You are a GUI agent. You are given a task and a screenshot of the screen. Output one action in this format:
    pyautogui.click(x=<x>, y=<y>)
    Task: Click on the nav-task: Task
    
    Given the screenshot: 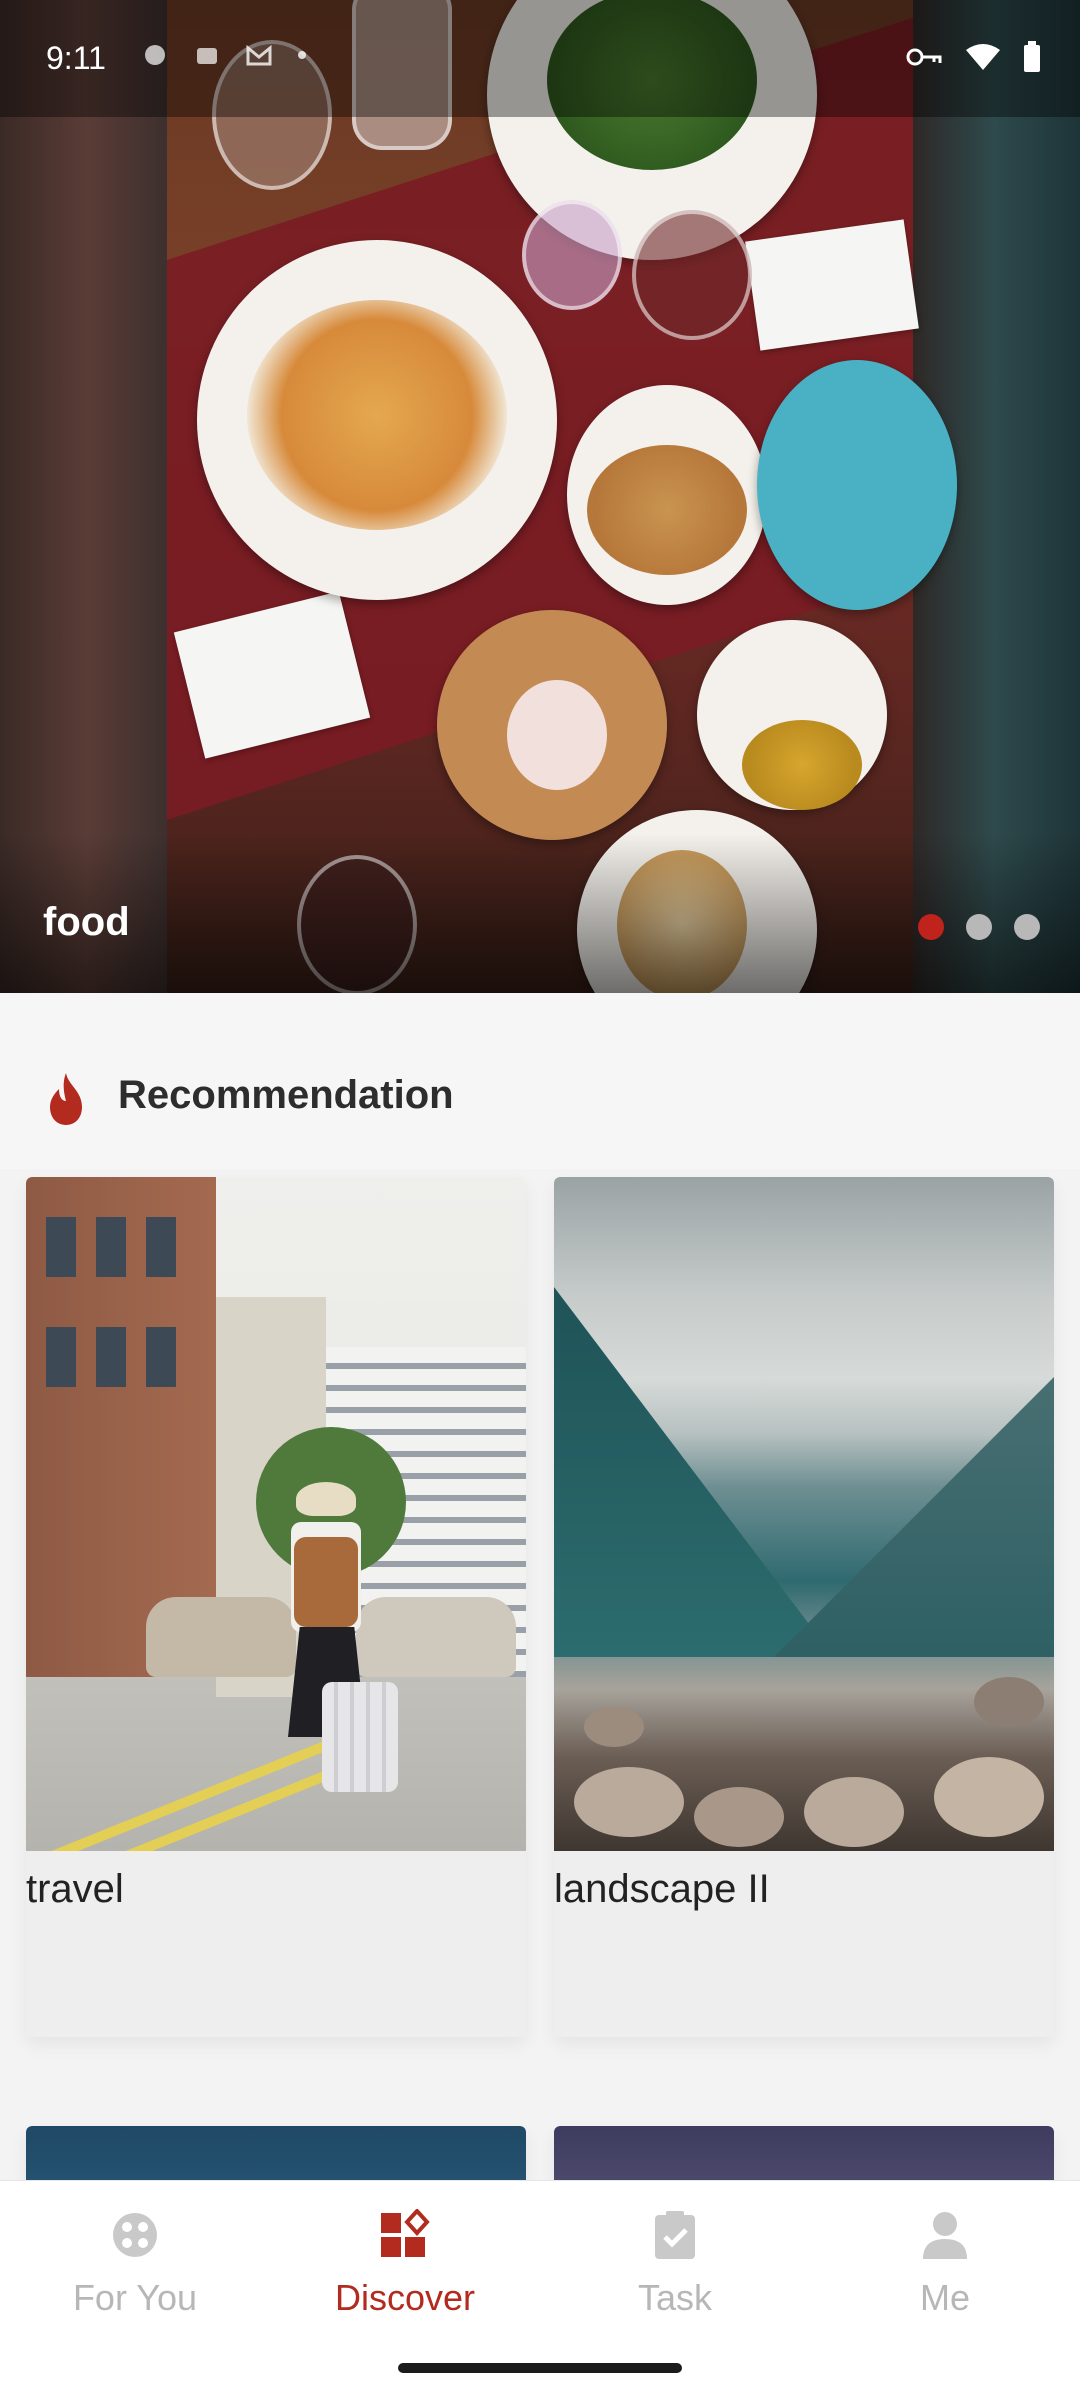 What is the action you would take?
    pyautogui.click(x=675, y=2258)
    